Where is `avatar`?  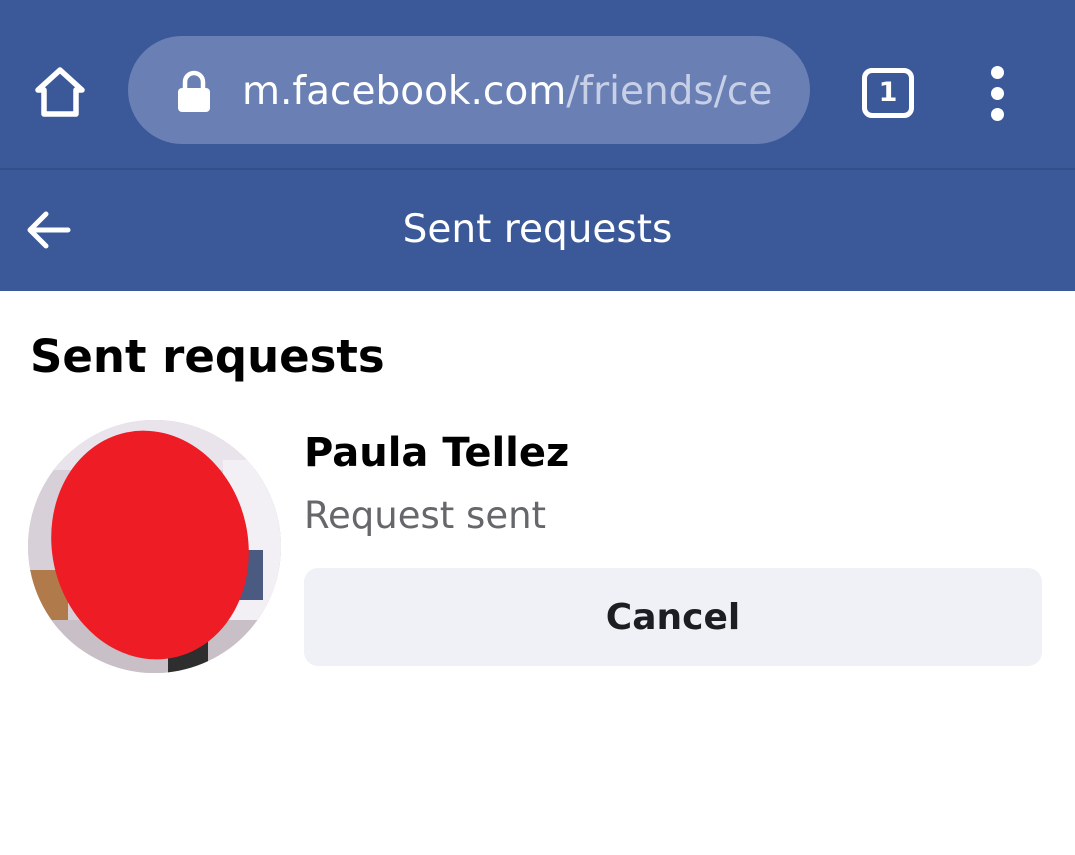
avatar is located at coordinates (154, 546).